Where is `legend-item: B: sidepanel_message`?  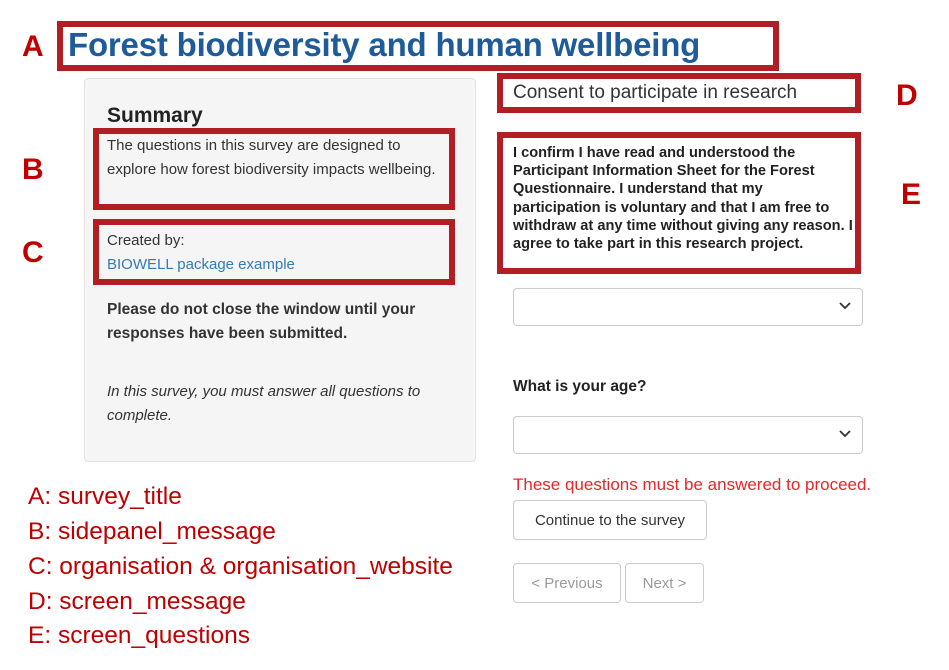 legend-item: B: sidepanel_message is located at coordinates (152, 531).